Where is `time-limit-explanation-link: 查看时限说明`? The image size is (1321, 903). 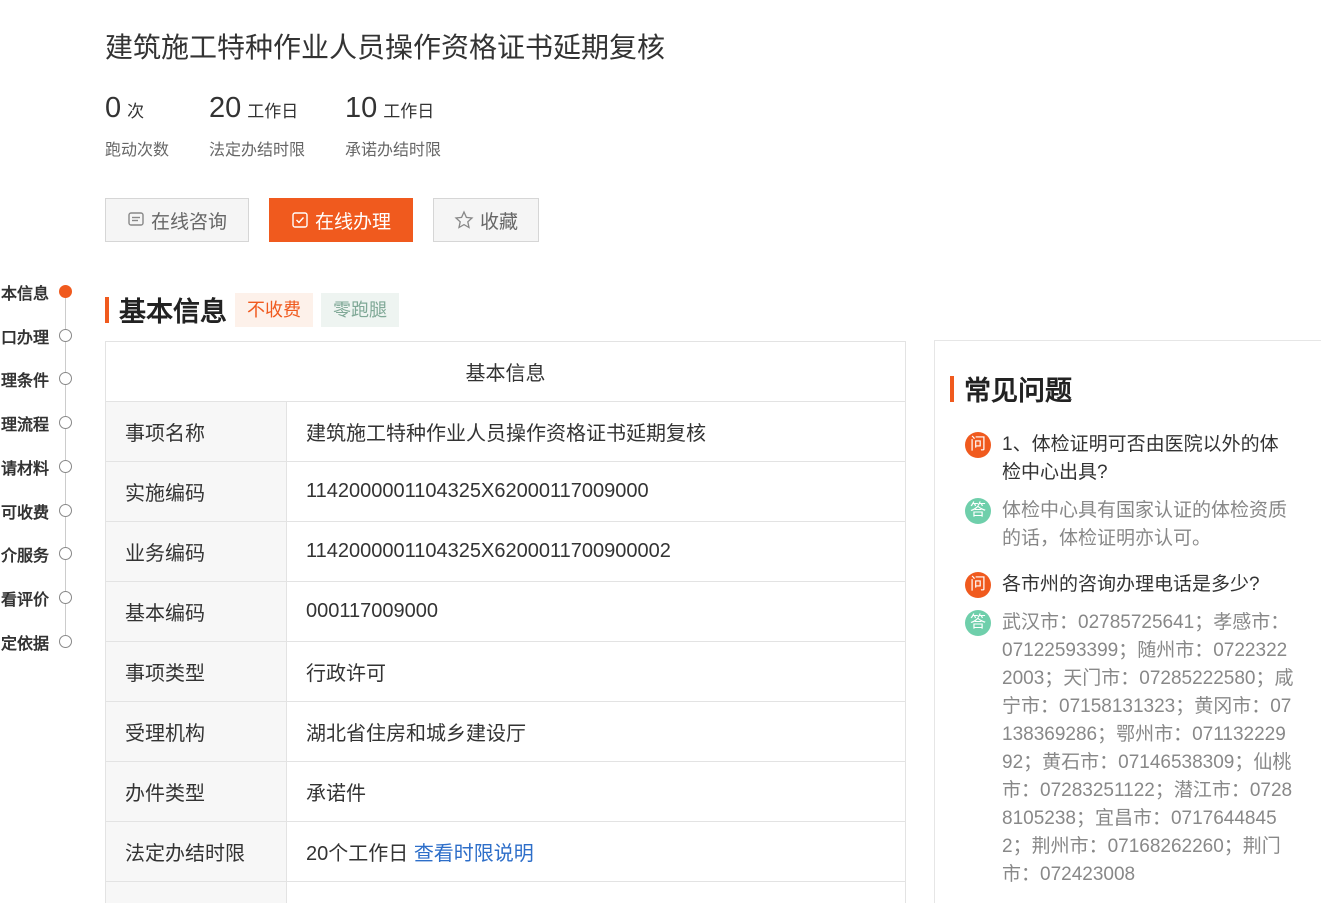
time-limit-explanation-link: 查看时限说明 is located at coordinates (474, 854).